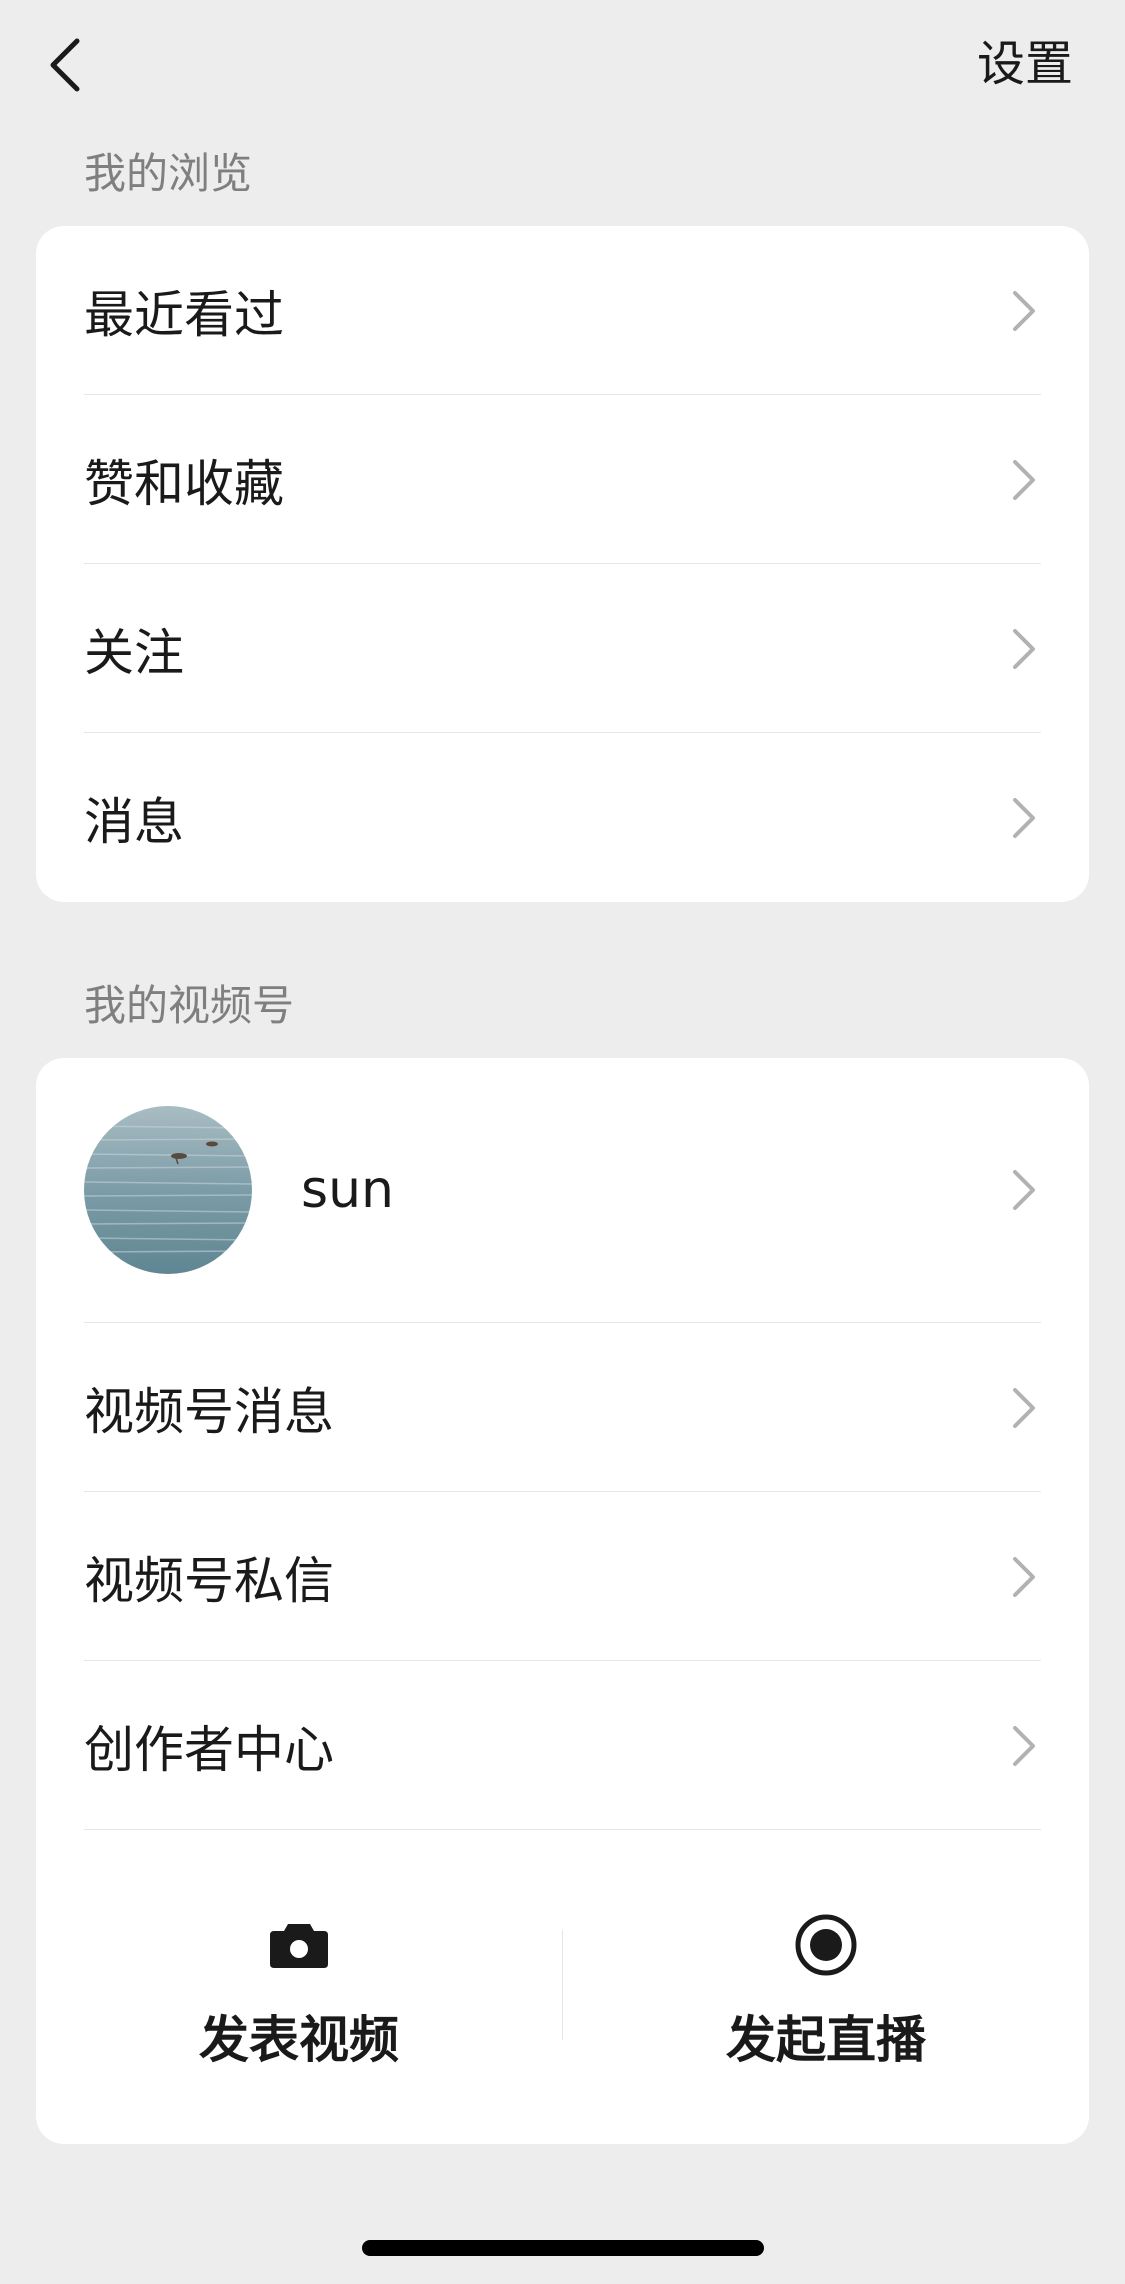  Describe the element at coordinates (209, 1580) in the screenshot. I see `menu-item-label: 视频号私信` at that location.